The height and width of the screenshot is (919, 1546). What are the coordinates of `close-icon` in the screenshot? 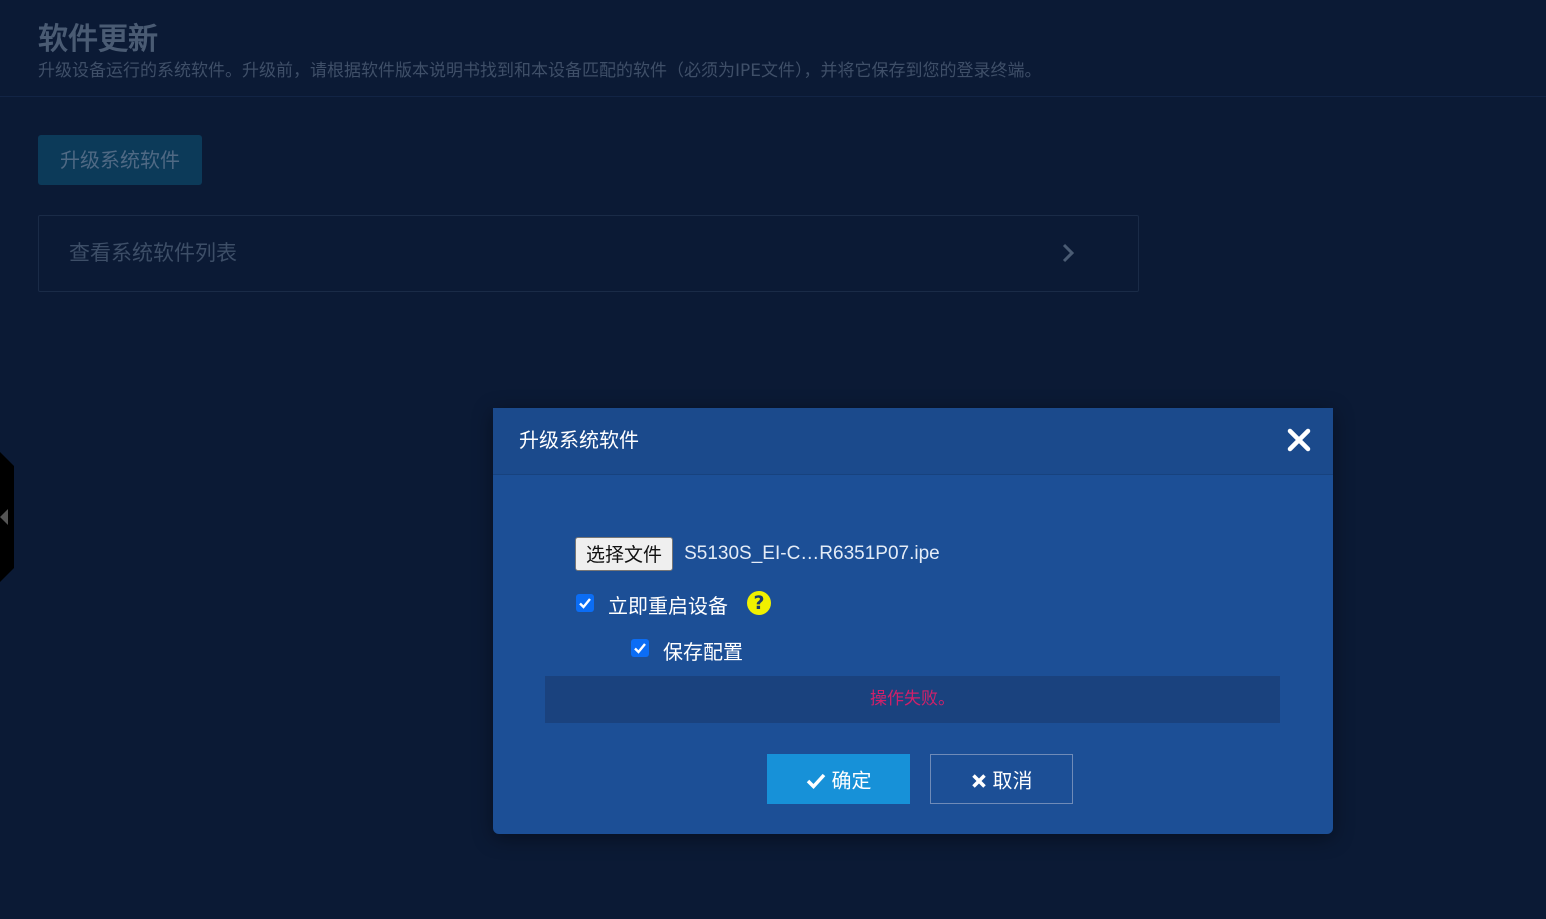 It's located at (1299, 440).